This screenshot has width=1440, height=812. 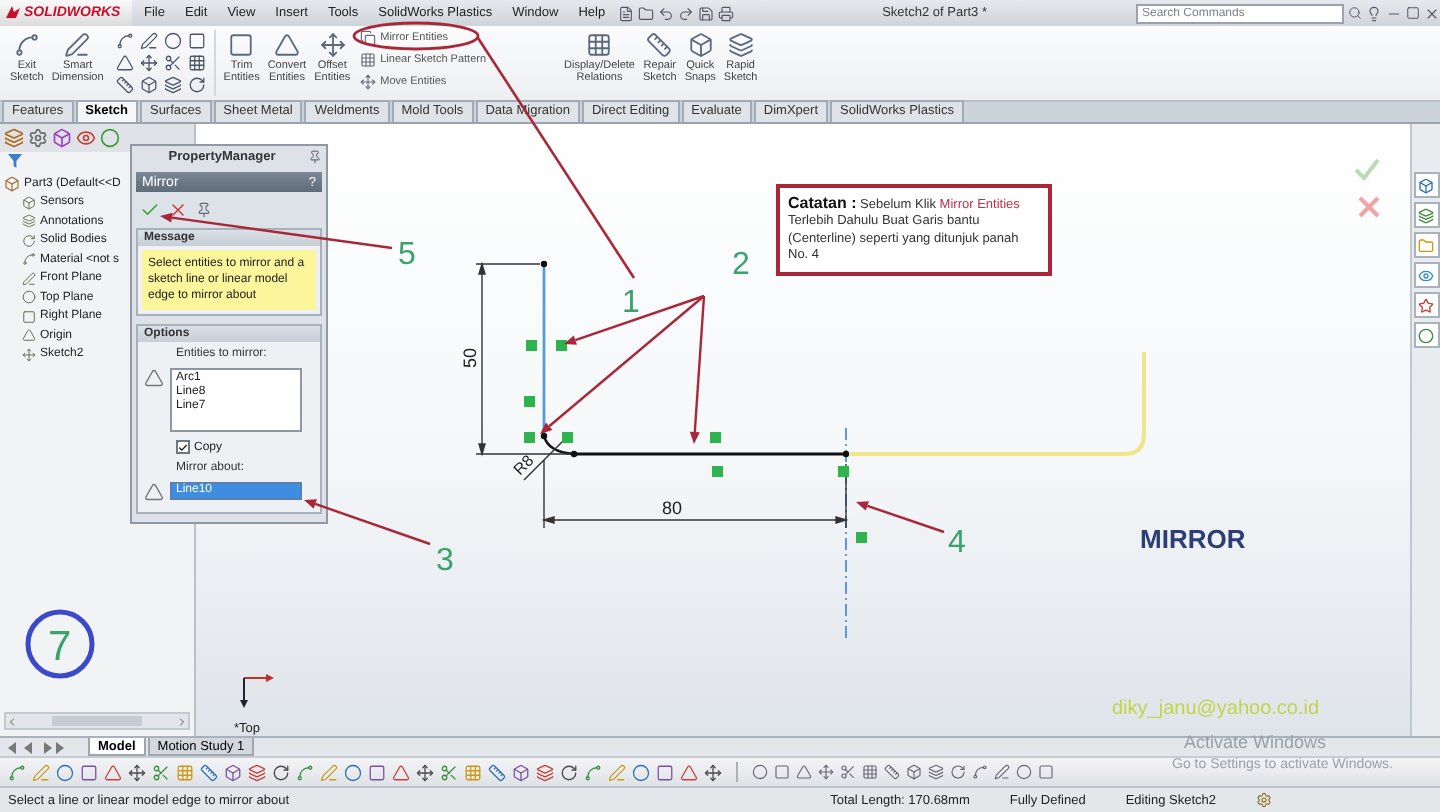 I want to click on eye-icon, so click(x=86, y=138).